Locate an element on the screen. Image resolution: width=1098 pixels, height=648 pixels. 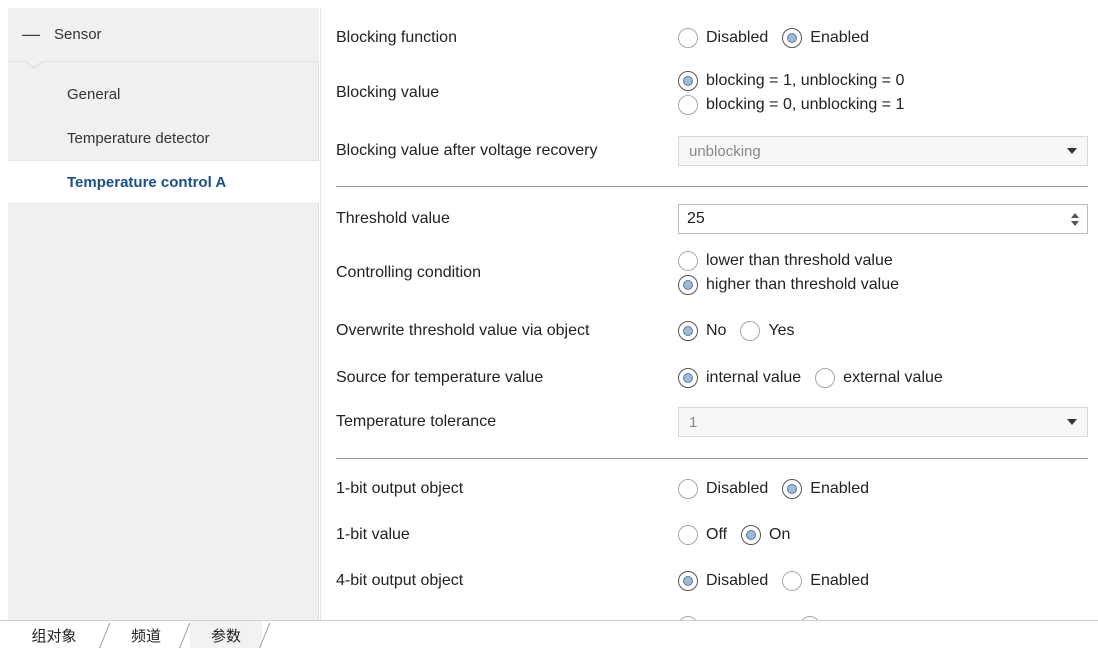
tab-separator is located at coordinates (104, 635).